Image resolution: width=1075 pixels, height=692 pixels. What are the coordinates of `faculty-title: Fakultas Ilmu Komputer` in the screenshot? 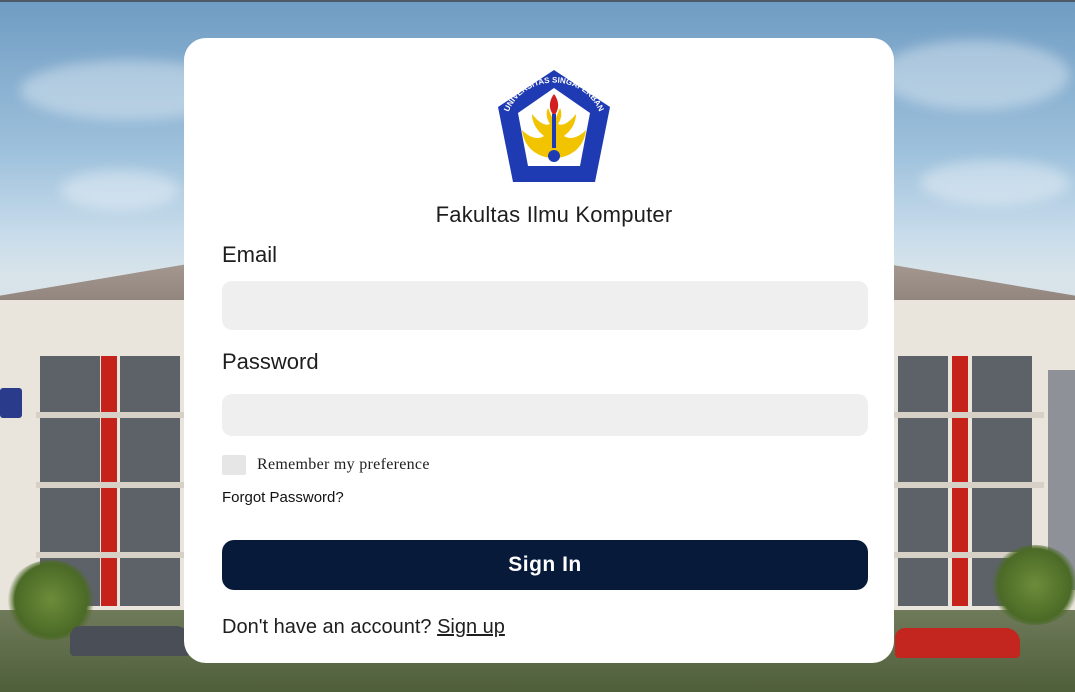 It's located at (554, 214).